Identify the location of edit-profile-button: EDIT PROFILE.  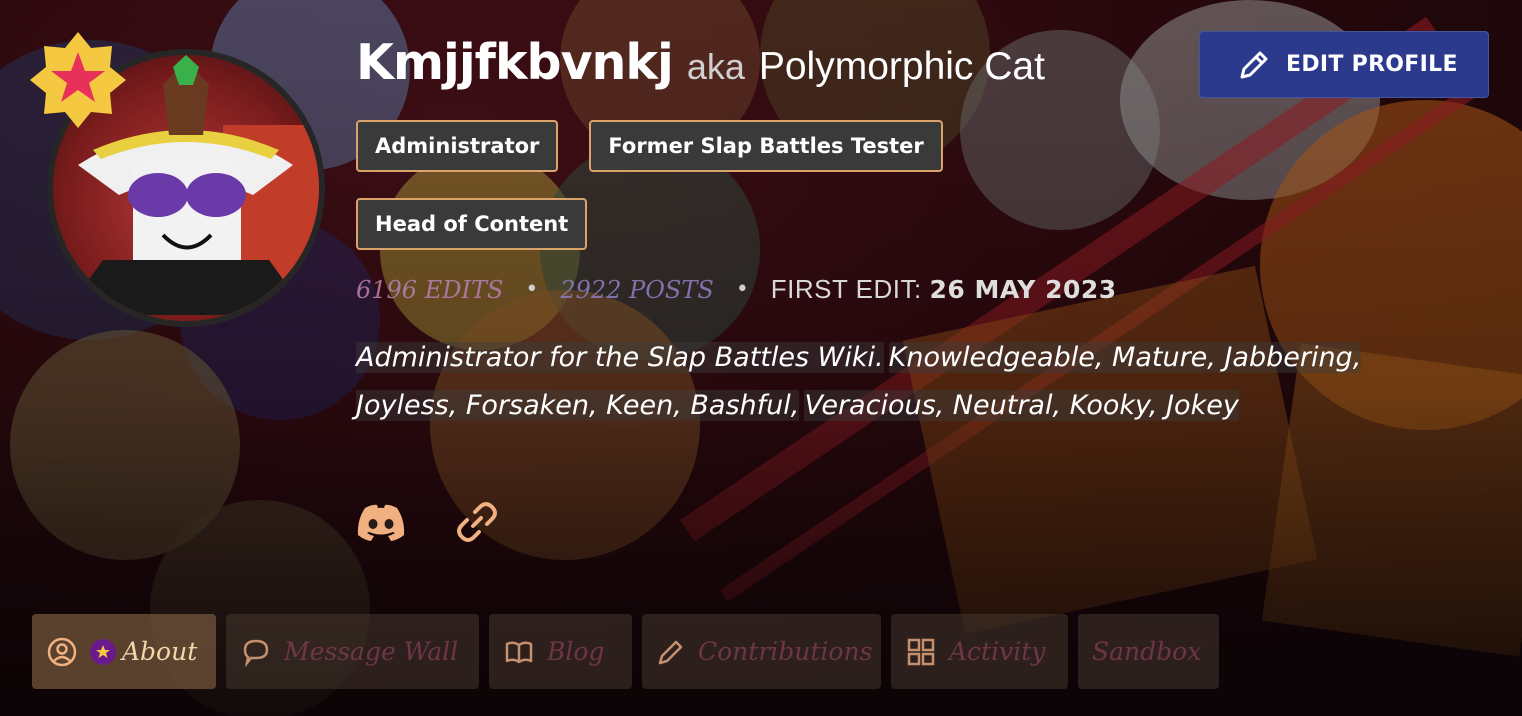
(1344, 64).